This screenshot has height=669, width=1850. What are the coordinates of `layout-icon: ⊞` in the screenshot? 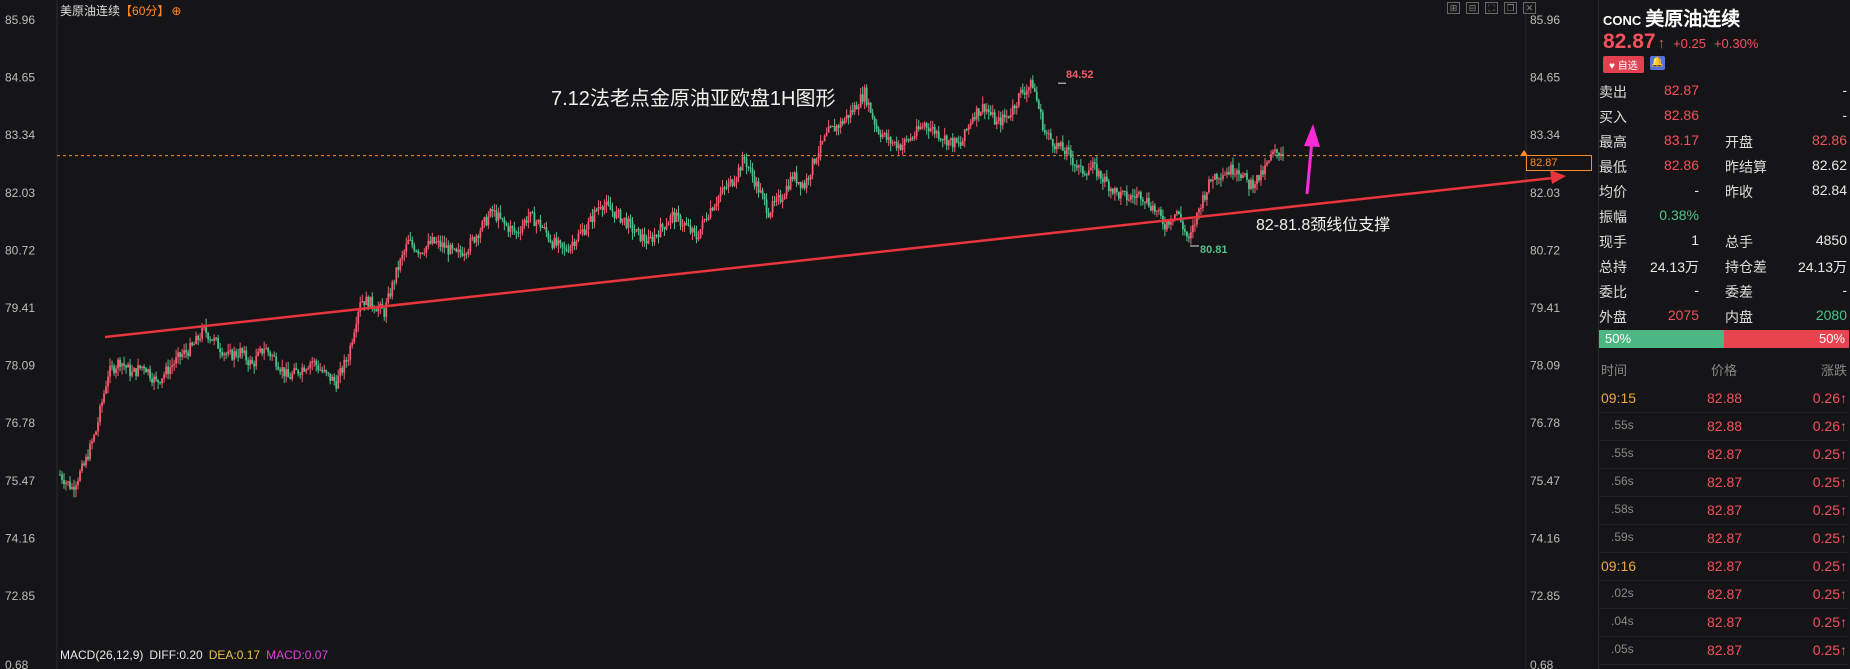 It's located at (1453, 8).